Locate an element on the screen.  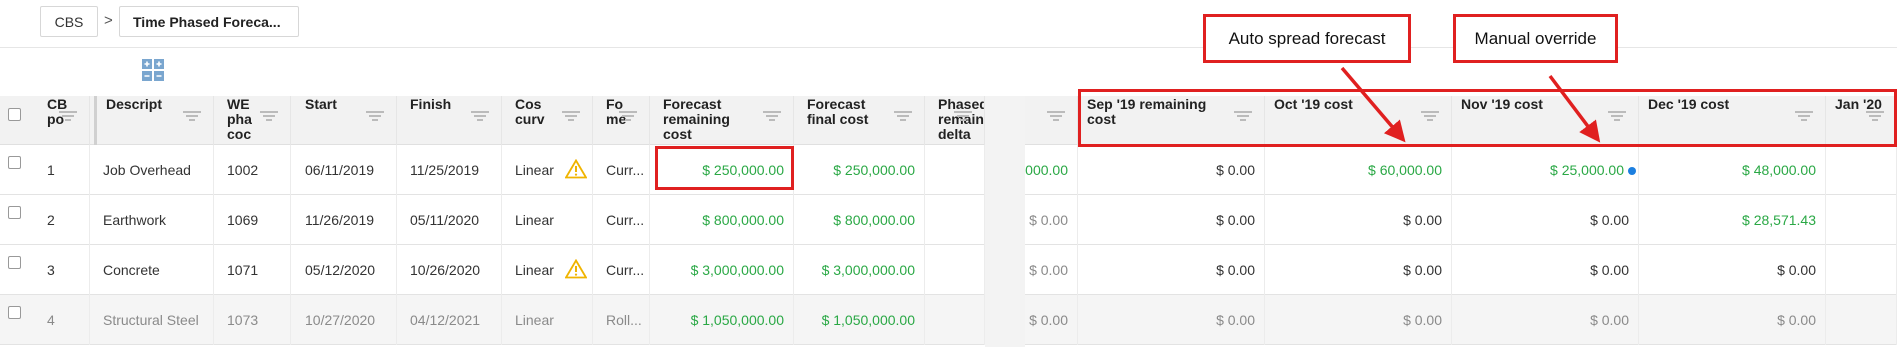
cell-desc: Job Overhead is located at coordinates (154, 170).